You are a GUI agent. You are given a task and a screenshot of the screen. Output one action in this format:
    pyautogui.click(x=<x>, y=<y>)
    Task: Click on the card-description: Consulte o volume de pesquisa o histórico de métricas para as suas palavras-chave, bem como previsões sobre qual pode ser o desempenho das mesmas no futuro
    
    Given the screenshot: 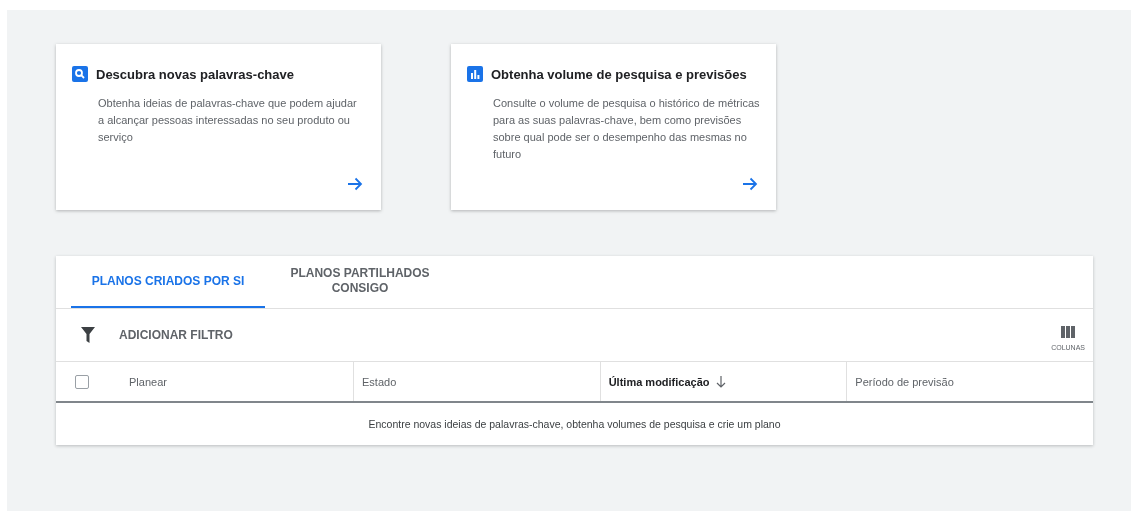 What is the action you would take?
    pyautogui.click(x=626, y=129)
    